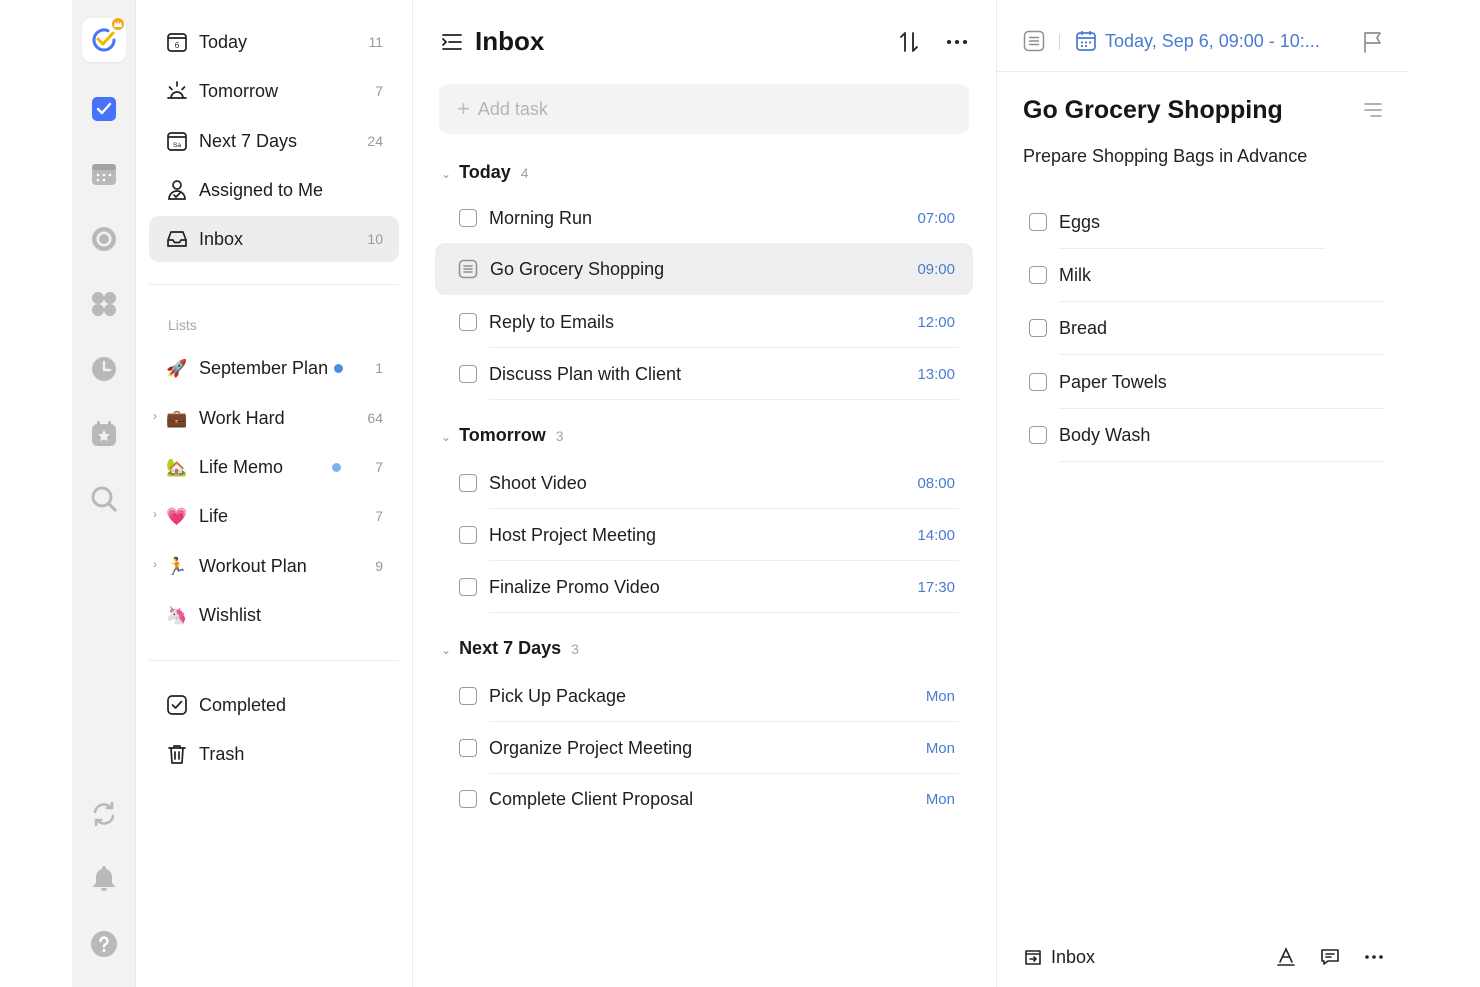 This screenshot has height=987, width=1480. What do you see at coordinates (468, 269) in the screenshot?
I see `note-icon` at bounding box center [468, 269].